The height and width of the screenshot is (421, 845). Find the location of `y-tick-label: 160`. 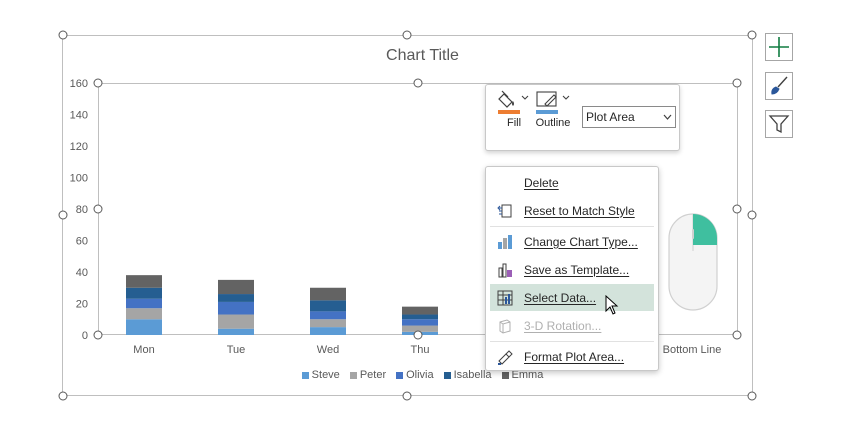

y-tick-label: 160 is located at coordinates (79, 84).